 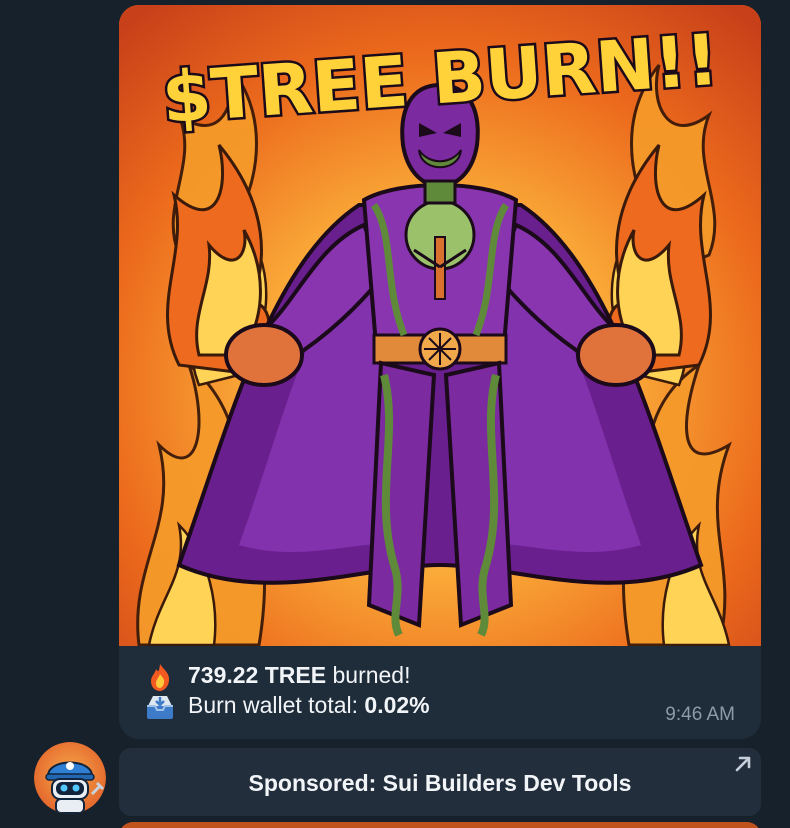 I want to click on arrow-up-right-icon, so click(x=743, y=764).